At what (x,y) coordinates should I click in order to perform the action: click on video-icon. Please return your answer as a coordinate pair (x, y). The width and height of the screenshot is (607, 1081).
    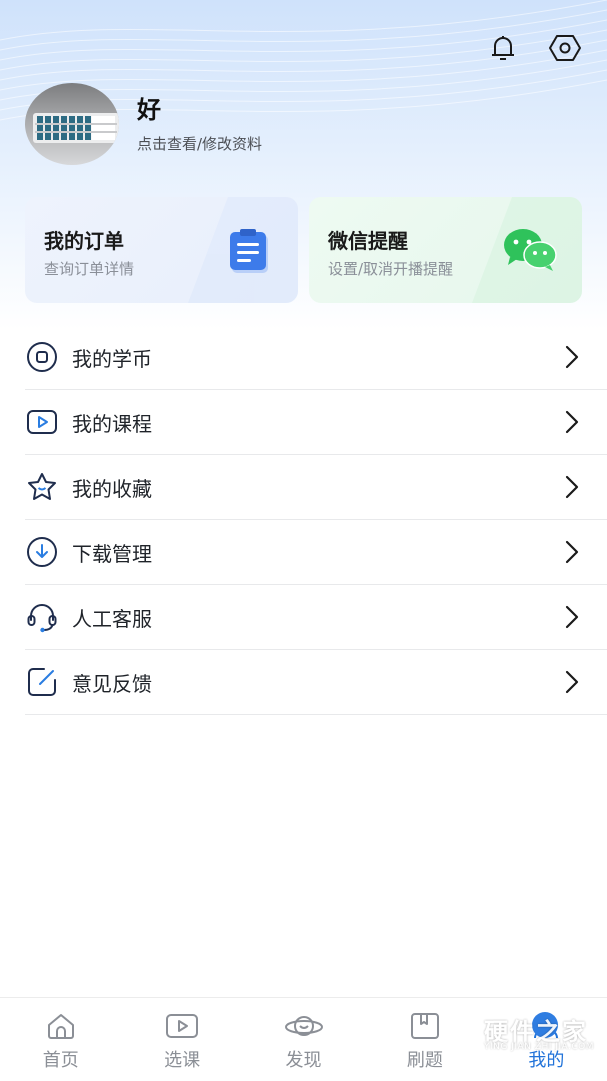
    Looking at the image, I should click on (42, 422).